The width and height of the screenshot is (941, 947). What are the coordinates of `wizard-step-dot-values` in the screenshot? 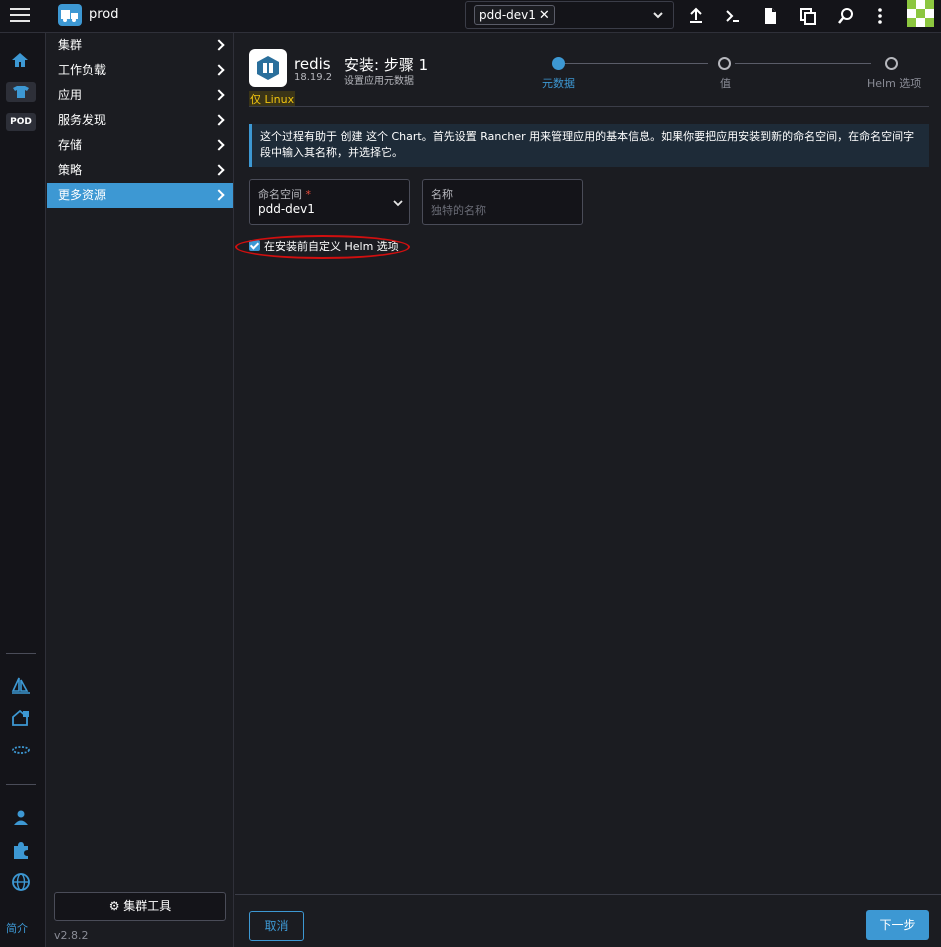 It's located at (724, 63).